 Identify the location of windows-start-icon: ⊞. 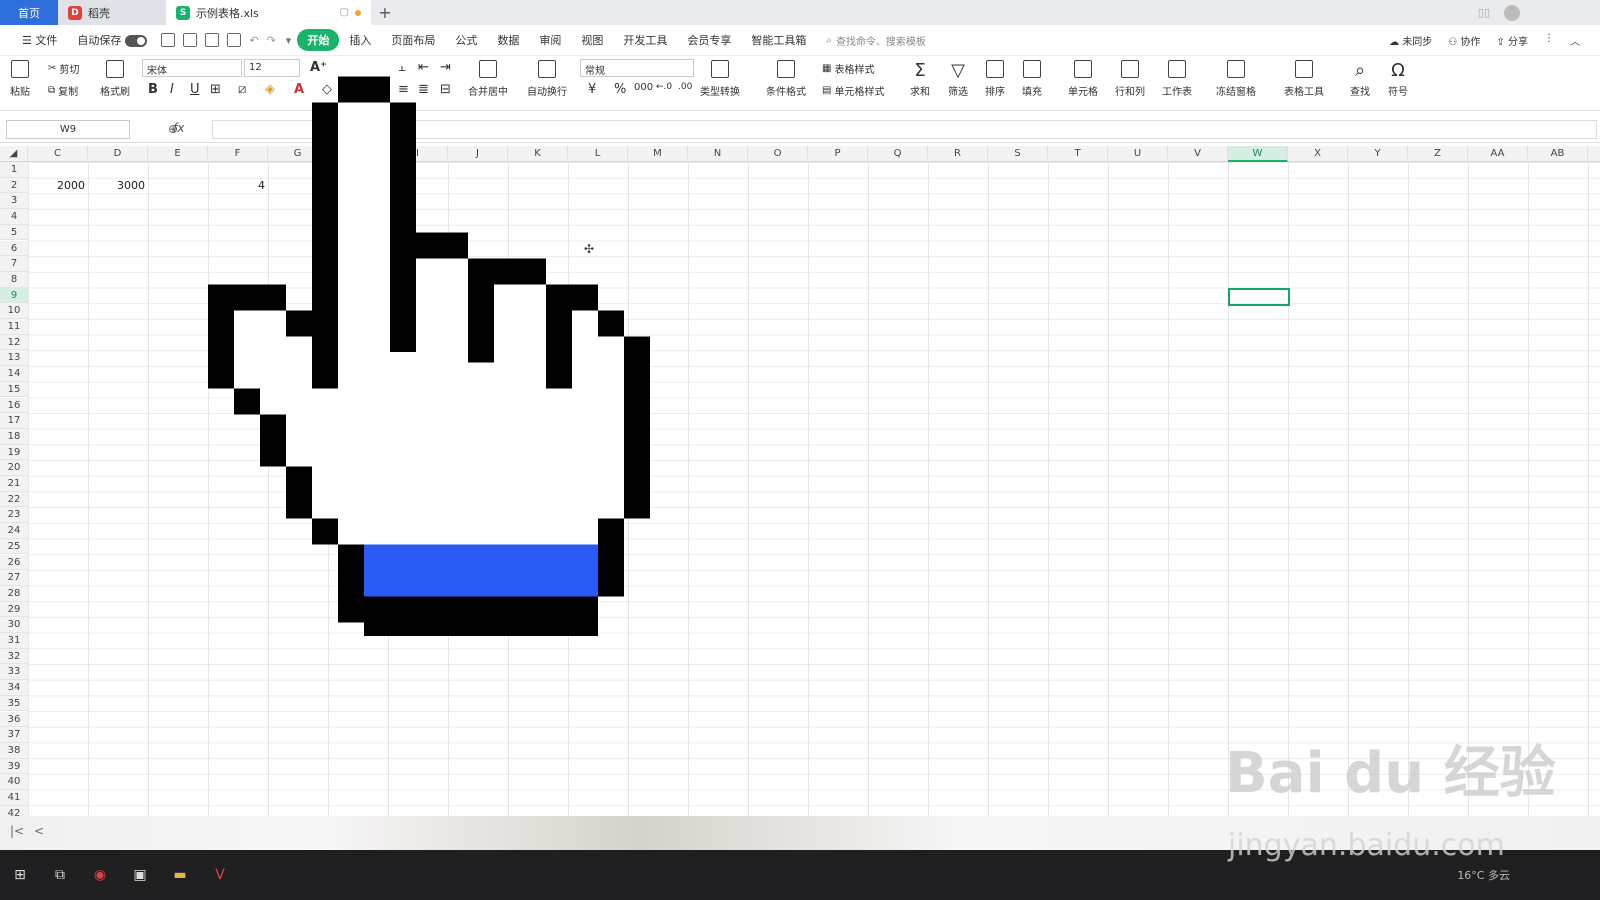
(20, 875).